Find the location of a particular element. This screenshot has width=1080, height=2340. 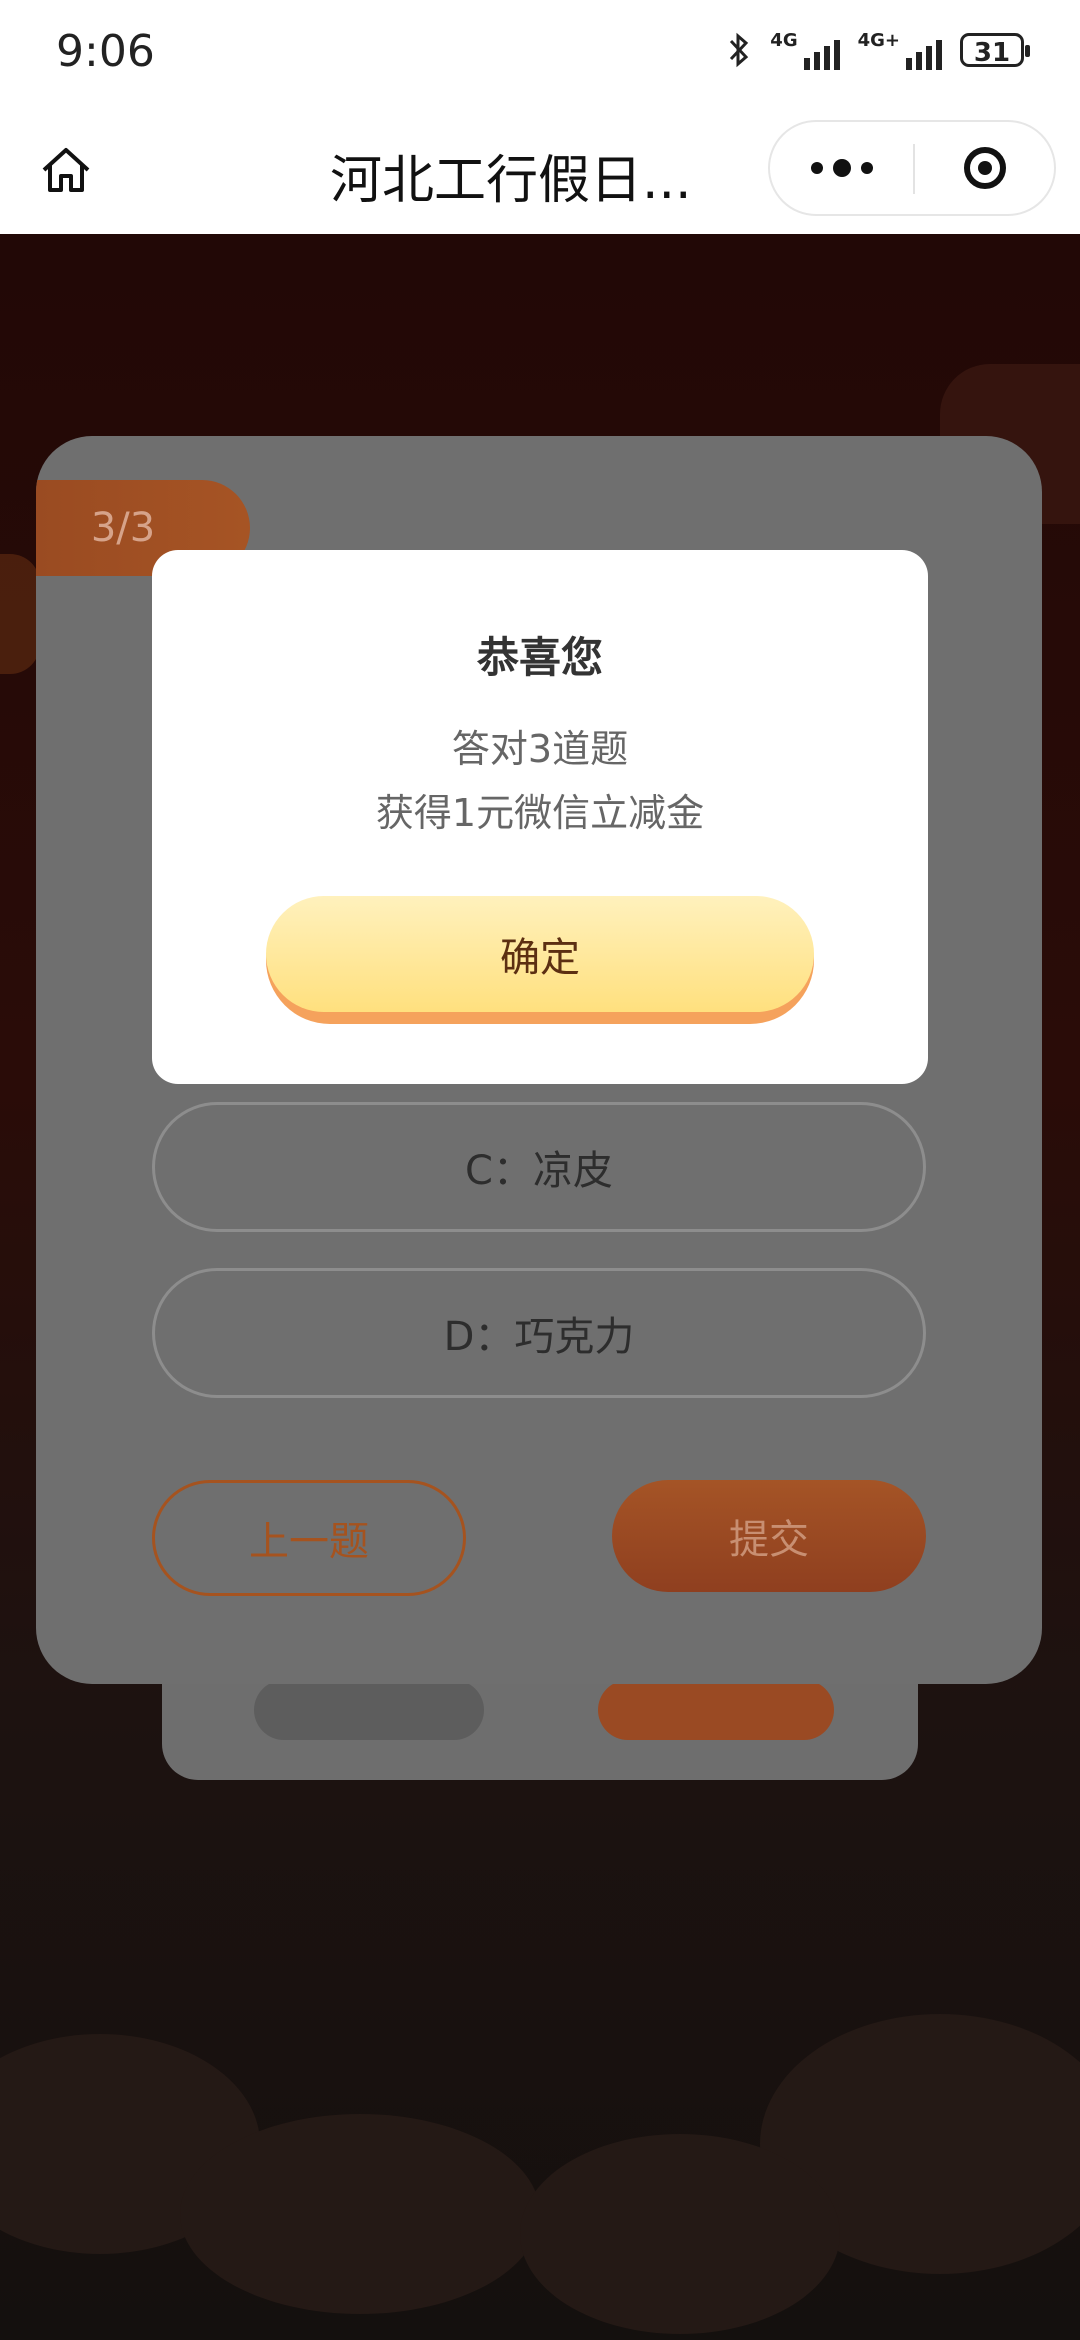

previous-question-button: 上一题 is located at coordinates (309, 1538).